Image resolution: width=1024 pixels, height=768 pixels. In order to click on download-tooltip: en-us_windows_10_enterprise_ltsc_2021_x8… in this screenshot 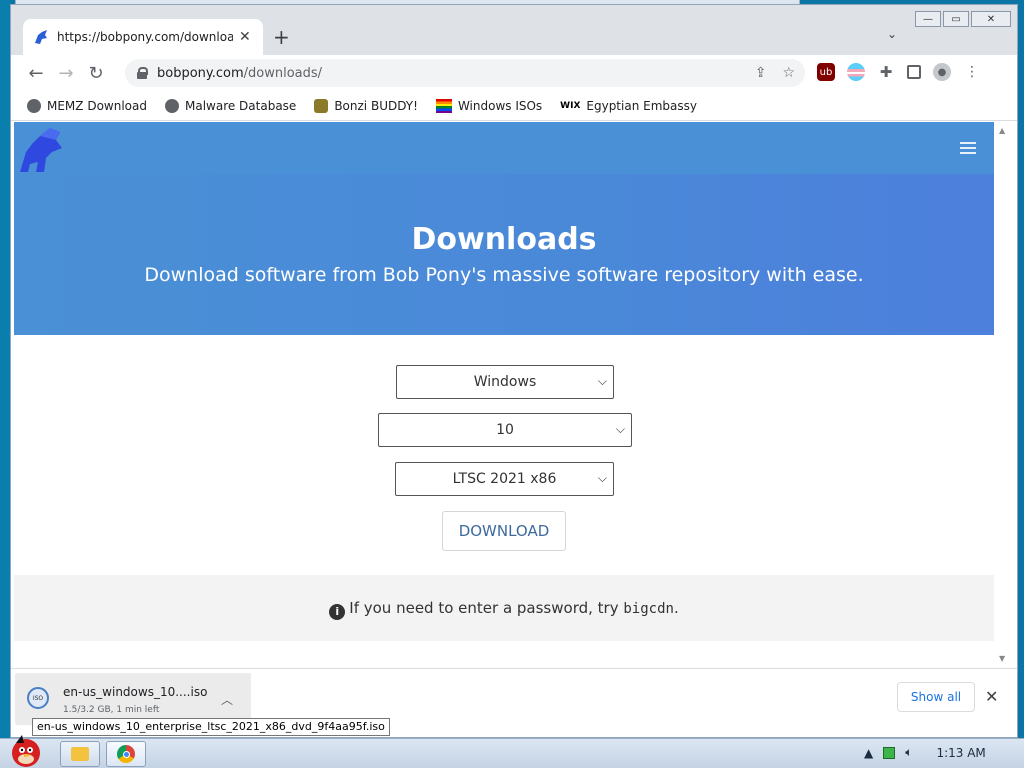, I will do `click(211, 727)`.